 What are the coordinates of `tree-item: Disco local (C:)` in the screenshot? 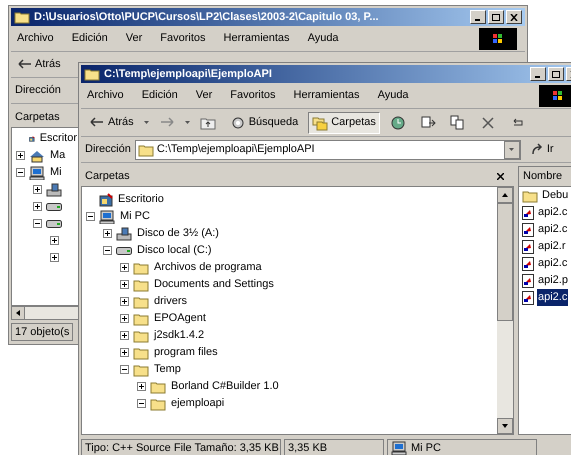 It's located at (174, 250).